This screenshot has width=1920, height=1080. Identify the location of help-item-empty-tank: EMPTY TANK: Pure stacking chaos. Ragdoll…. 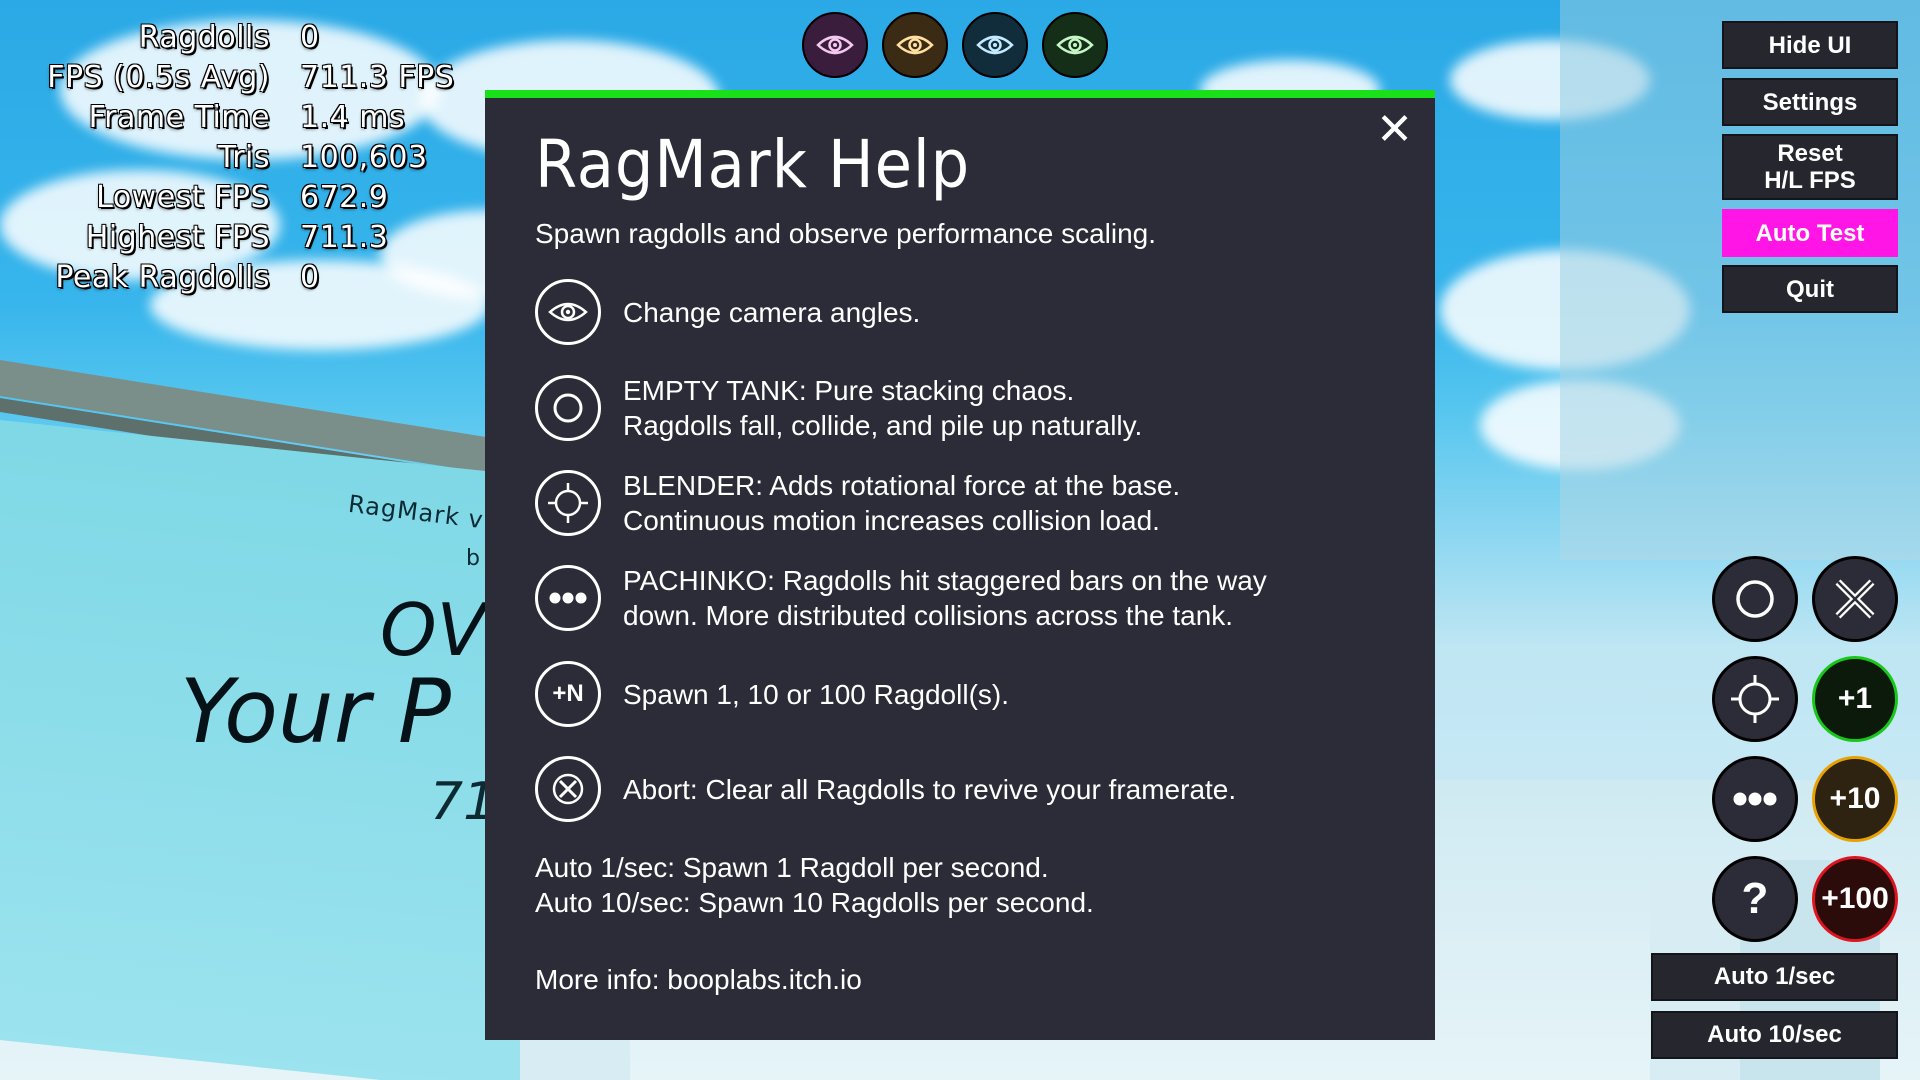
(965, 408).